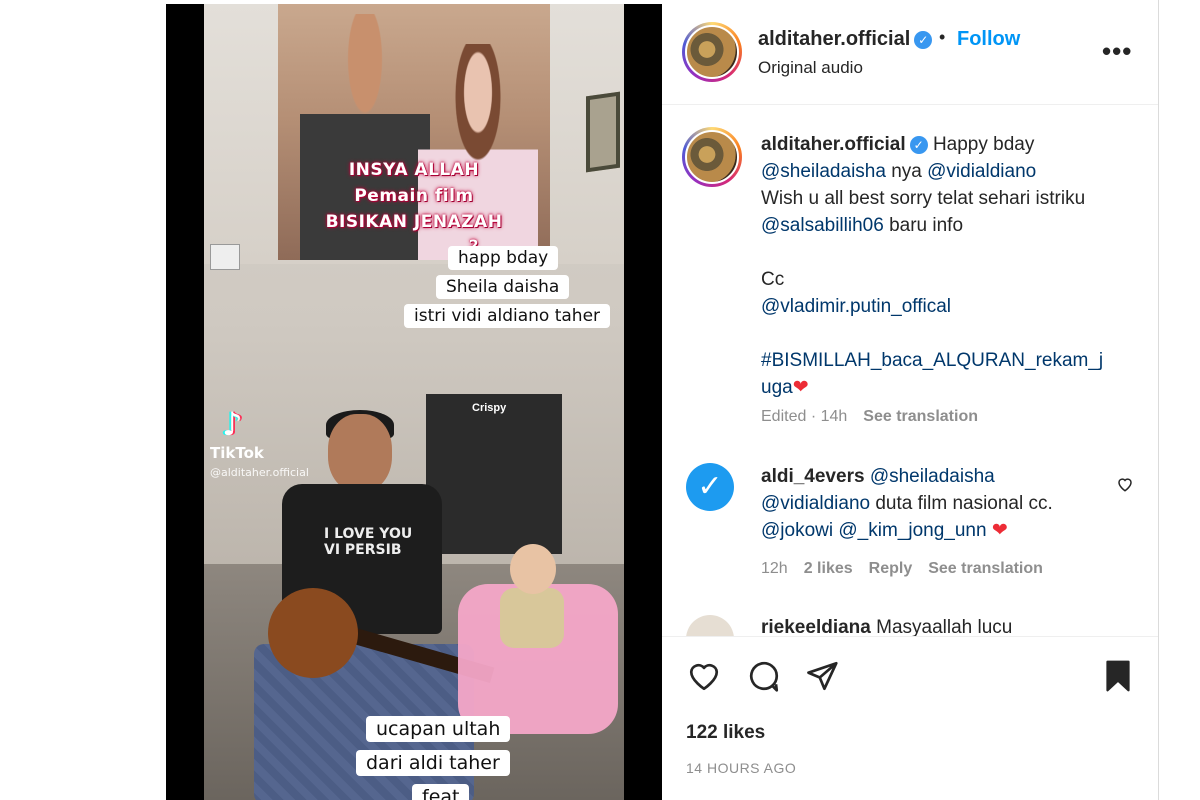  What do you see at coordinates (822, 678) in the screenshot?
I see `share-icon` at bounding box center [822, 678].